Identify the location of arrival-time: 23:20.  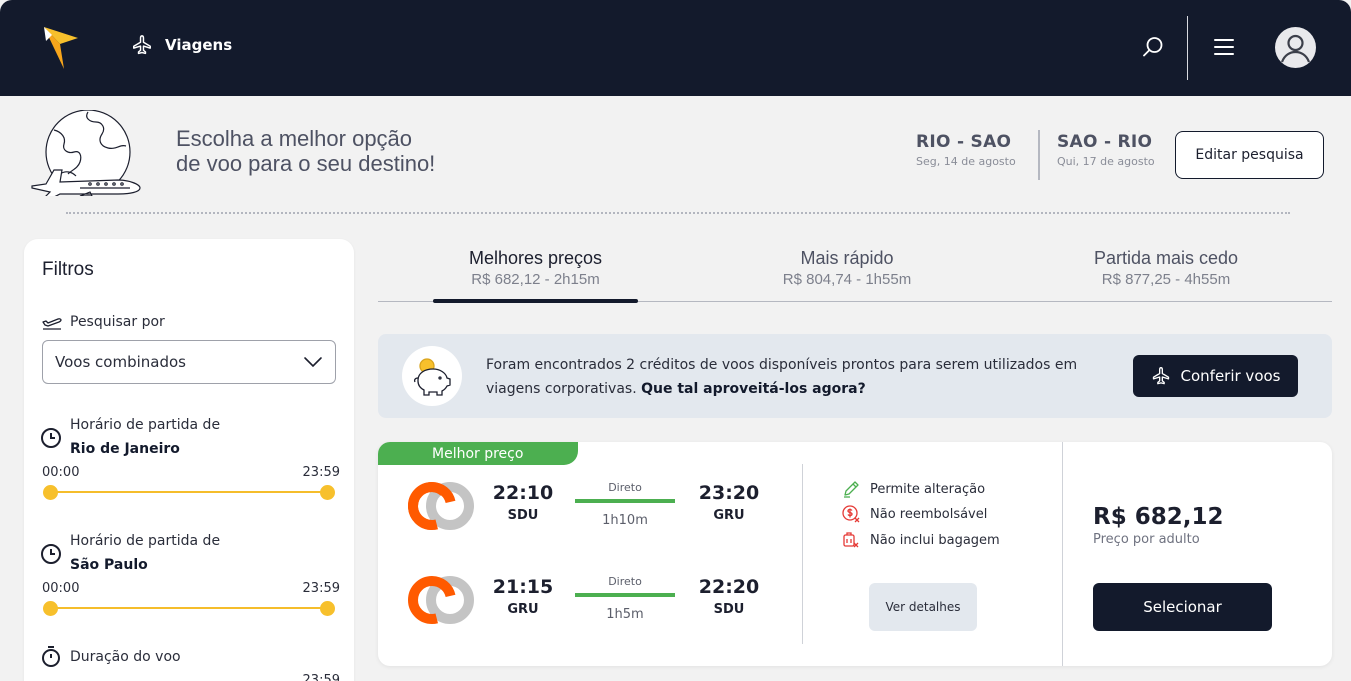
(729, 493).